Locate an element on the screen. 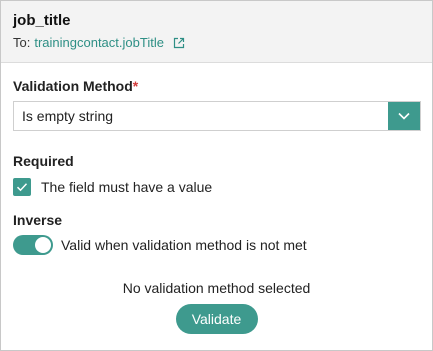 This screenshot has height=351, width=433. target-row: To: trainingcontact.jobTitle is located at coordinates (216, 42).